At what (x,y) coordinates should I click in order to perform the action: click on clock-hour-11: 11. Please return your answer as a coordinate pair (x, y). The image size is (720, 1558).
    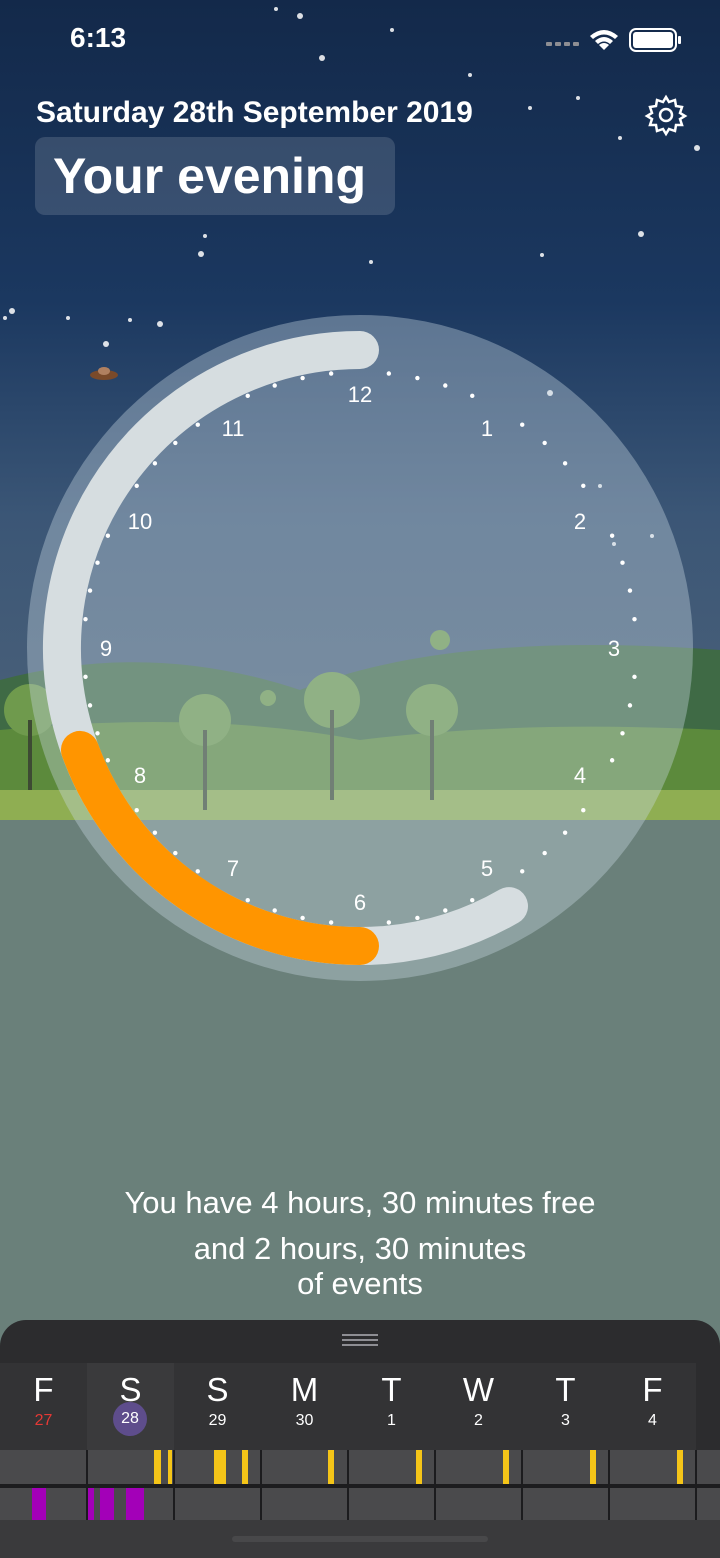
    Looking at the image, I should click on (233, 428).